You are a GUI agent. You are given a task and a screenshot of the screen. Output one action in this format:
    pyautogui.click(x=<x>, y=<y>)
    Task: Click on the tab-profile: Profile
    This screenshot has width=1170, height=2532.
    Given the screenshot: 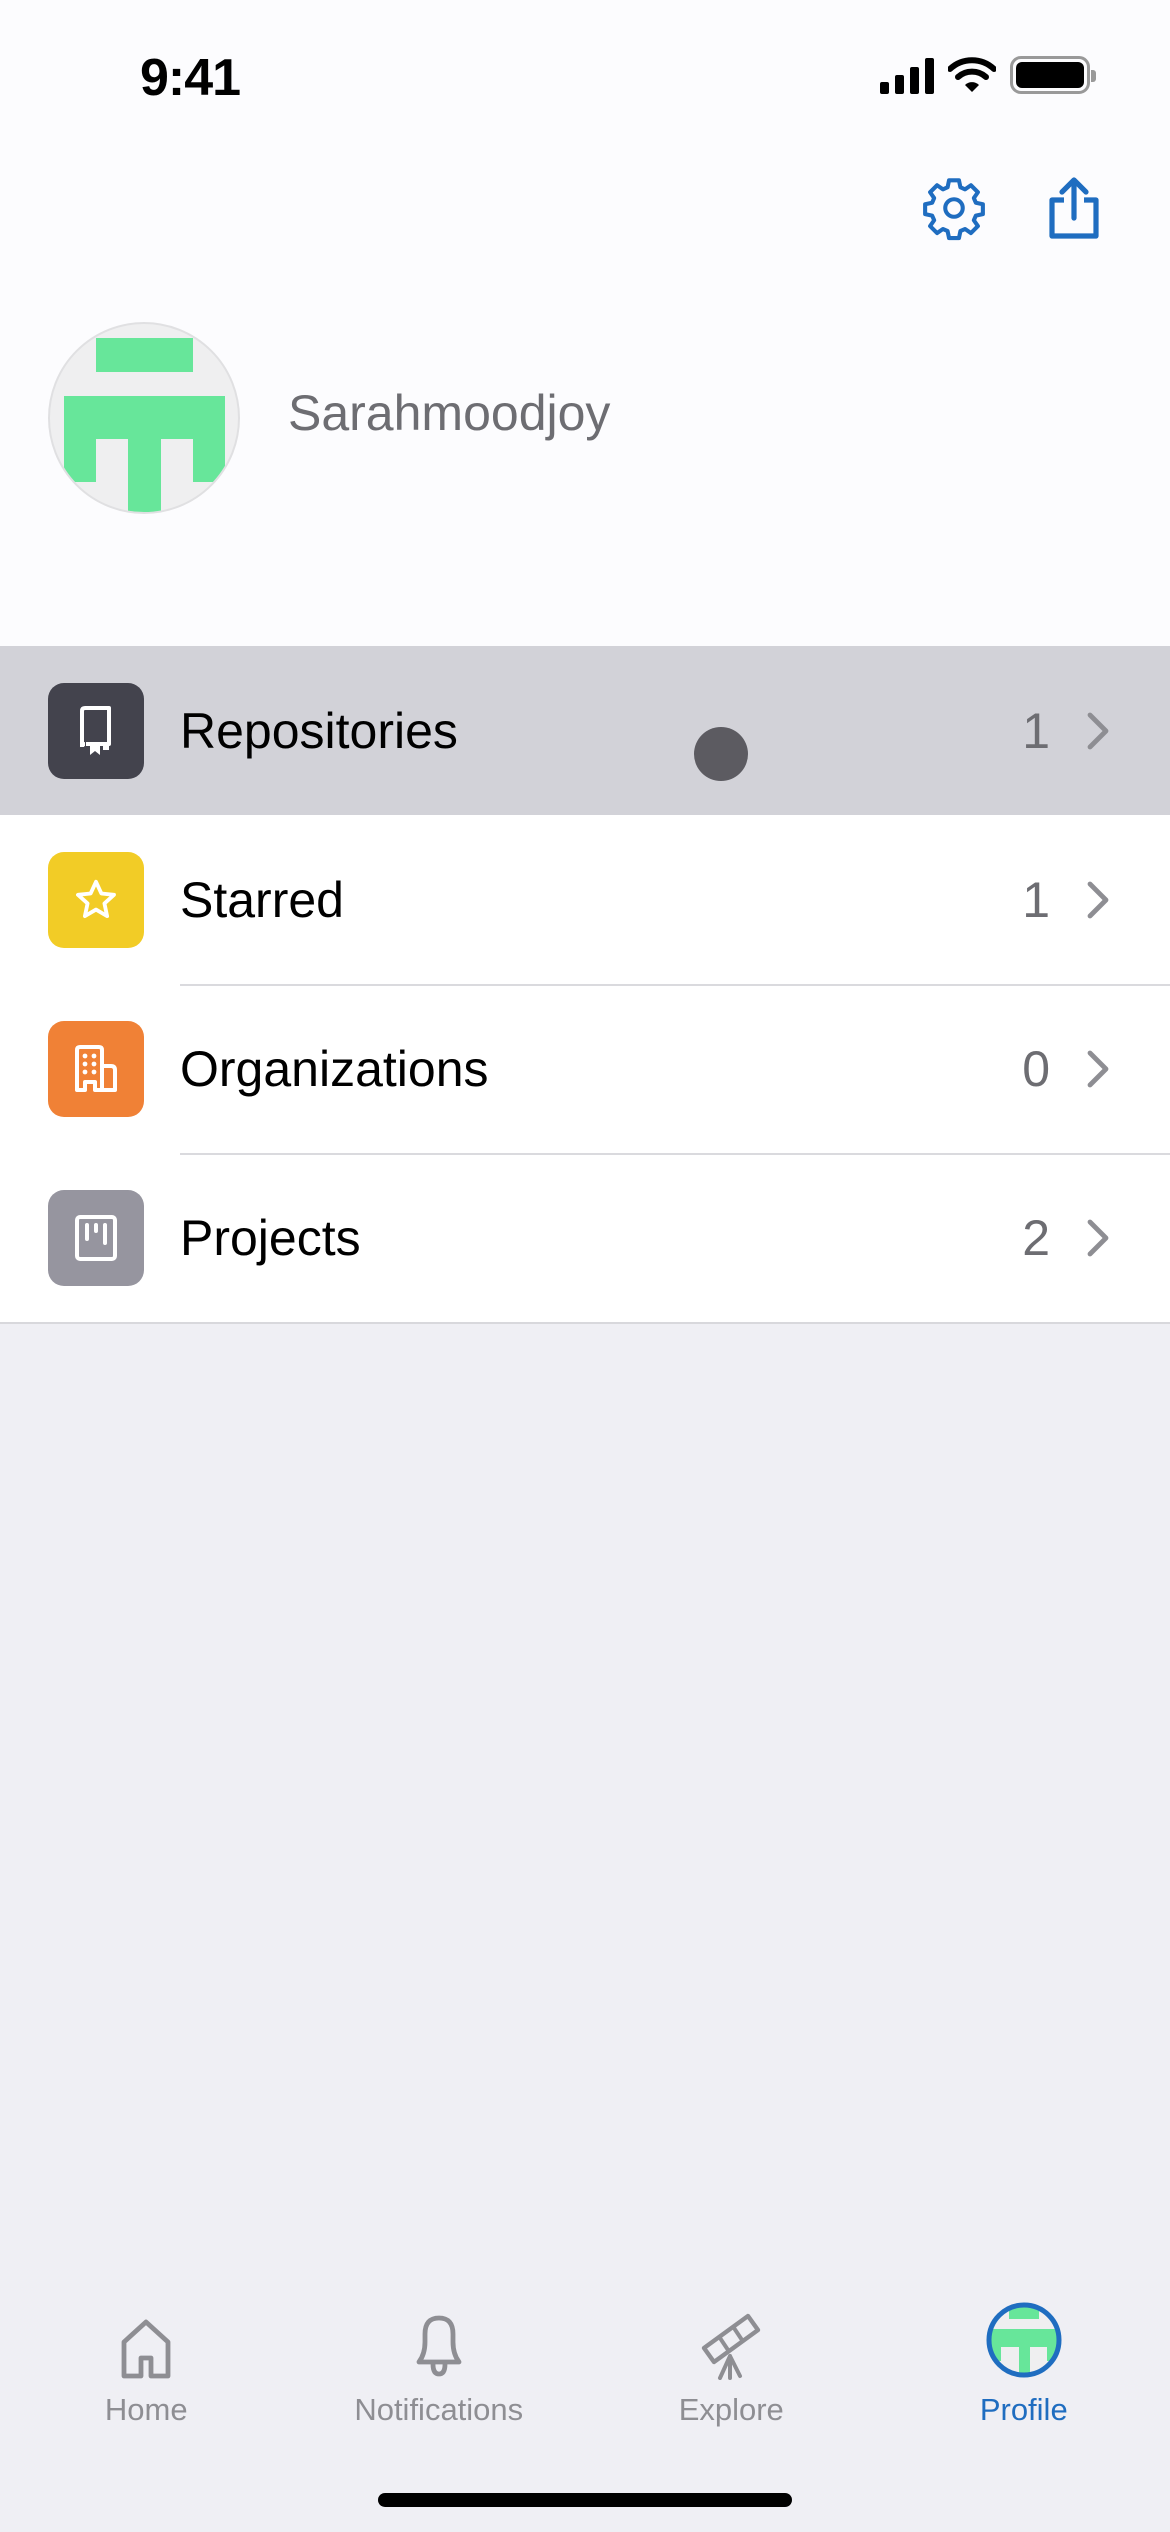 What is the action you would take?
    pyautogui.click(x=1024, y=2375)
    